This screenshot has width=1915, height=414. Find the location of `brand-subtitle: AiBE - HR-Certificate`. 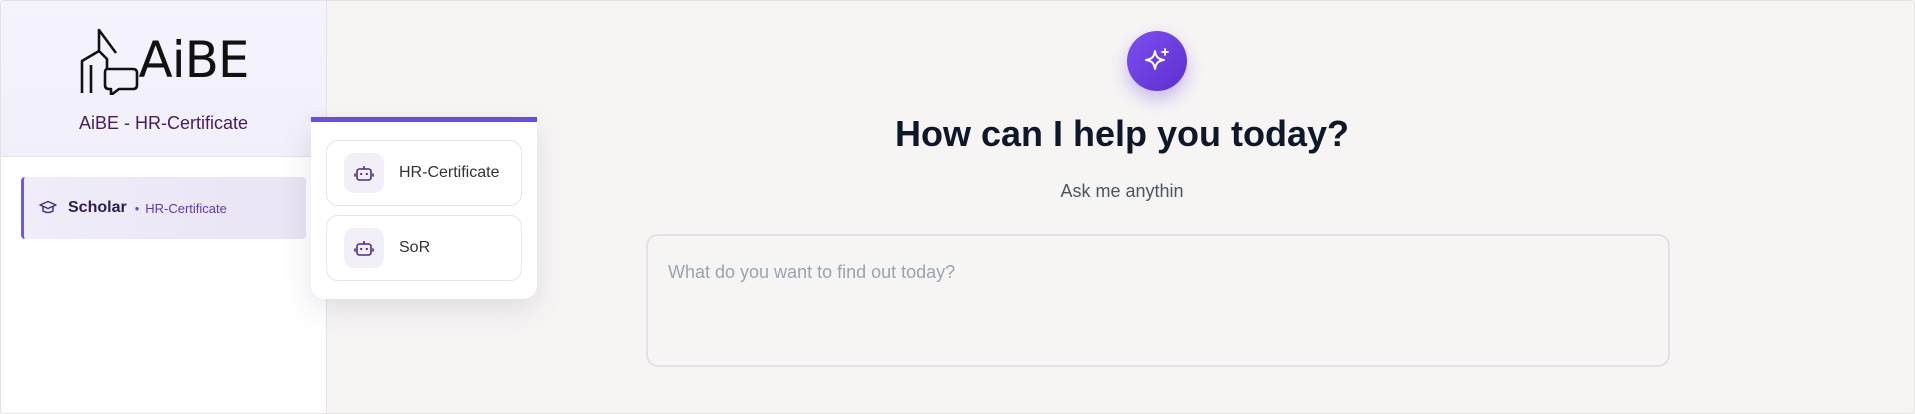

brand-subtitle: AiBE - HR-Certificate is located at coordinates (163, 123).